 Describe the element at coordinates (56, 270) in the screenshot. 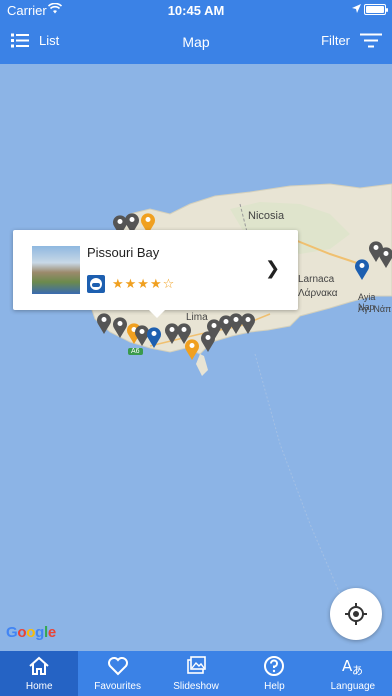

I see `beach-thumbnail` at that location.